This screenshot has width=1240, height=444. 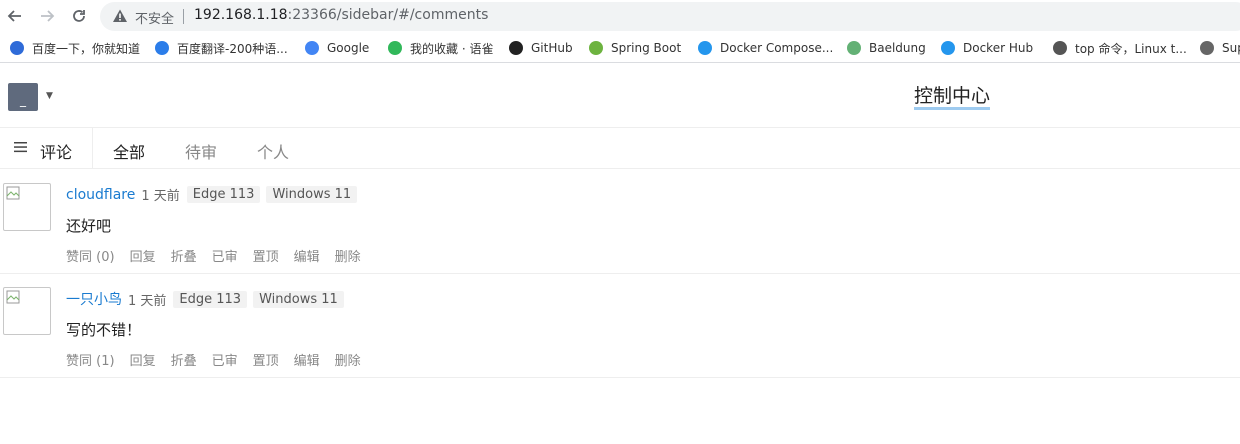 I want to click on back-button, so click(x=15, y=16).